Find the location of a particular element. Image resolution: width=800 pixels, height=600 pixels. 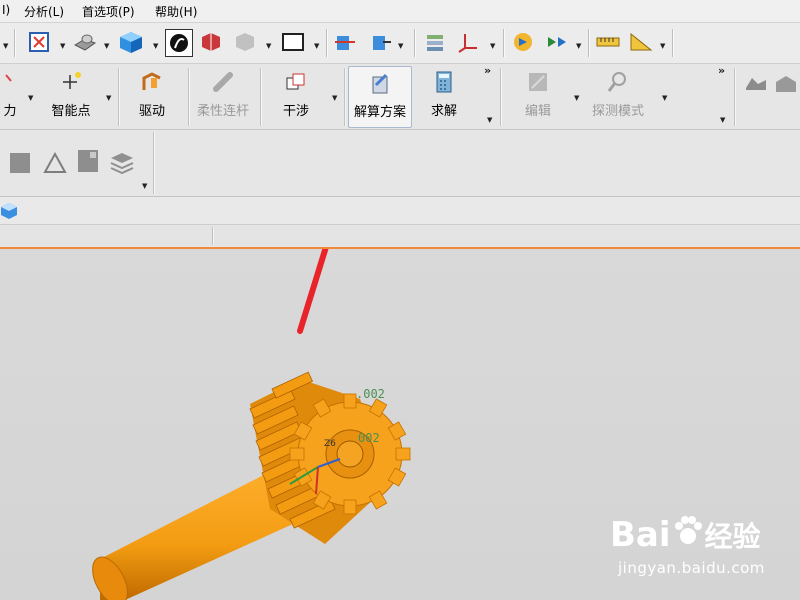

ribbon-button-interference: 干涉 is located at coordinates (296, 96).